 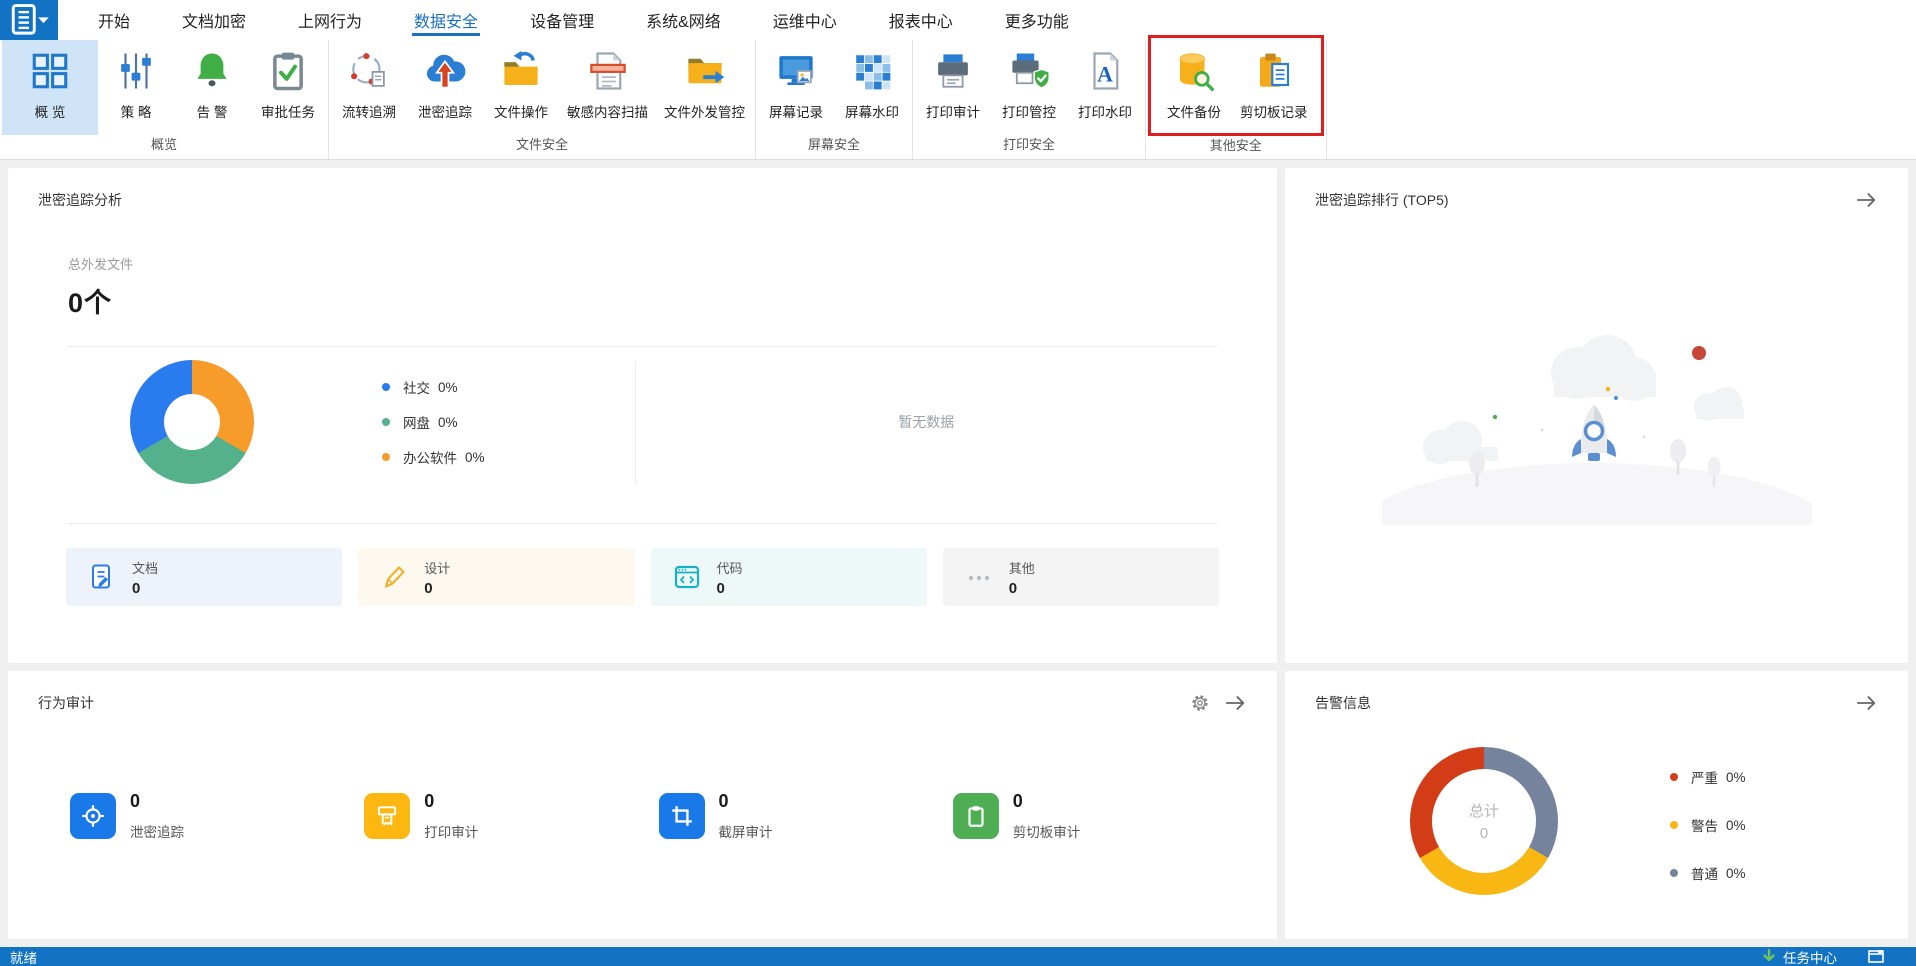 What do you see at coordinates (1194, 112) in the screenshot?
I see `ribbon-item-label: 文件备份` at bounding box center [1194, 112].